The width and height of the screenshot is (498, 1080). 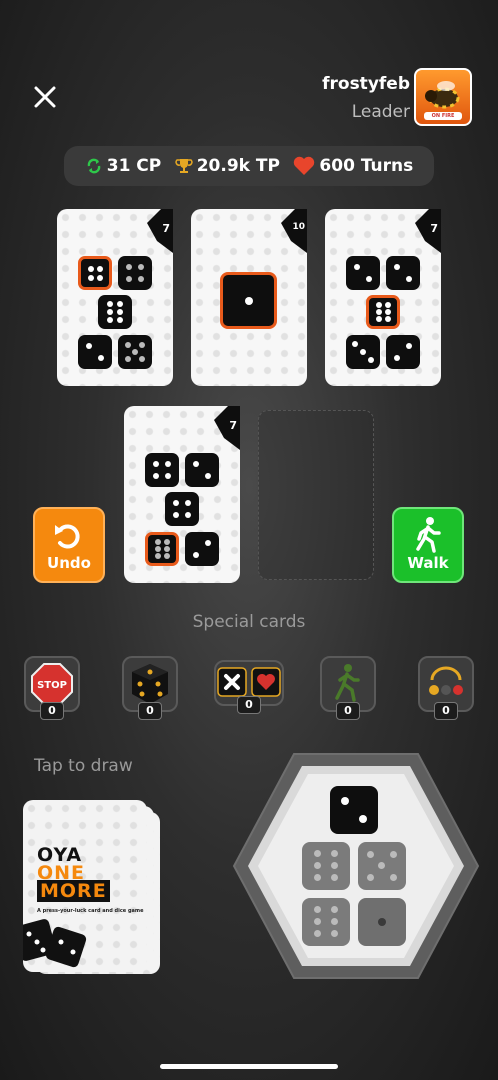 I want to click on close-button, so click(x=45, y=97).